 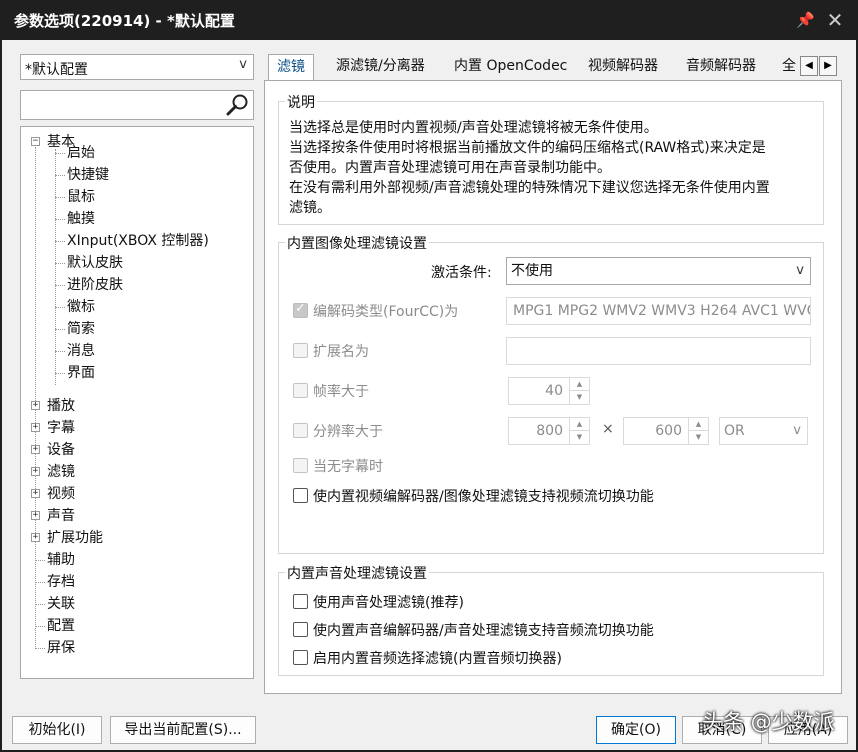 What do you see at coordinates (300, 495) in the screenshot?
I see `video-switch-checkbox` at bounding box center [300, 495].